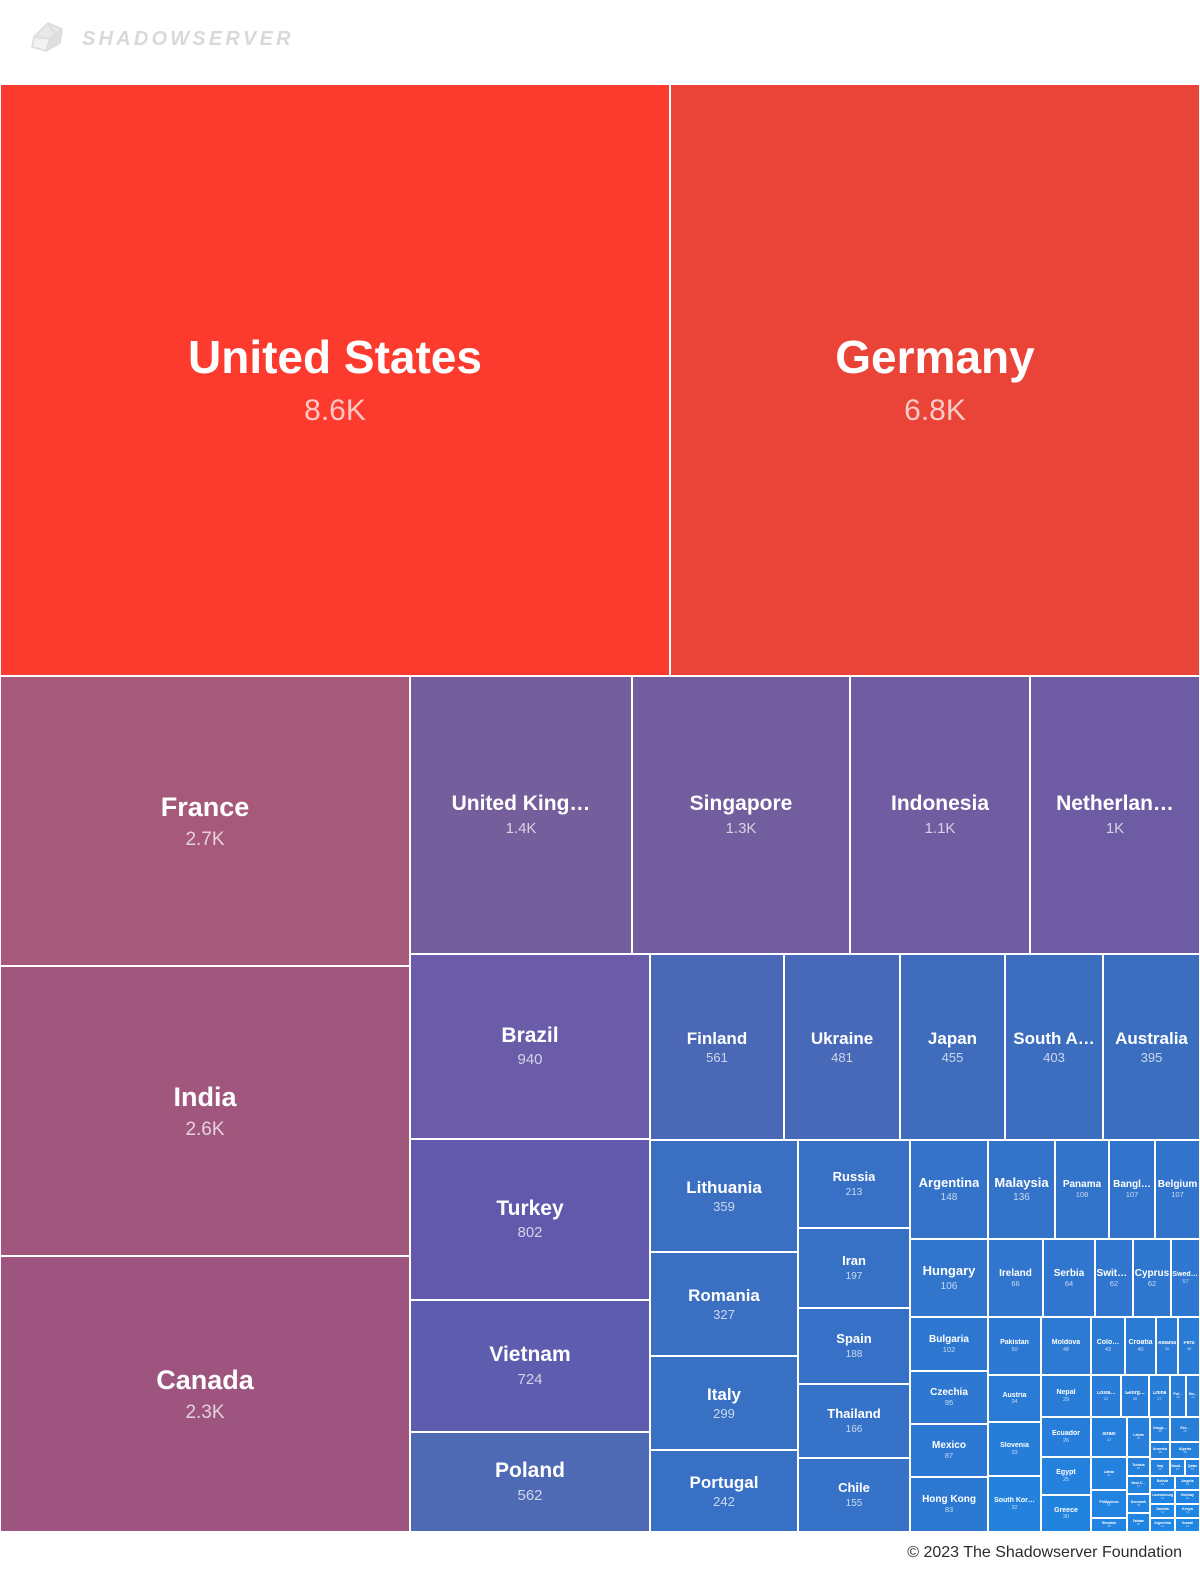 Image resolution: width=1200 pixels, height=1573 pixels. Describe the element at coordinates (1185, 1278) in the screenshot. I see `treemap-tile: Sweden 57` at that location.